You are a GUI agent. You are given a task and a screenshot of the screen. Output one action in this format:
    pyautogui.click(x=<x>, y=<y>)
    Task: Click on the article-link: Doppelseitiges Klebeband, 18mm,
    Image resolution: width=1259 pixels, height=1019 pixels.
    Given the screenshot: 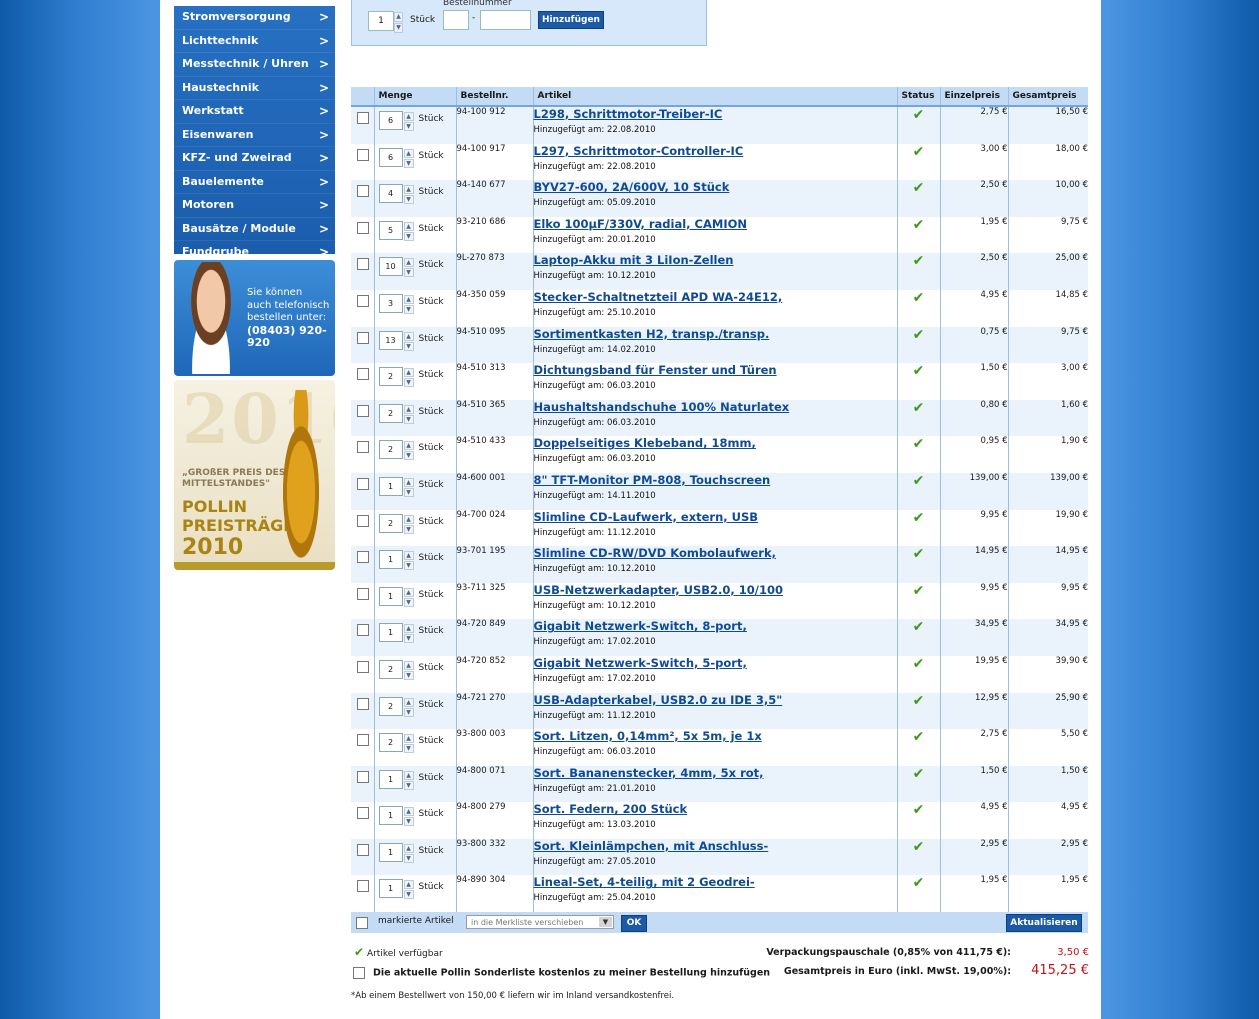 What is the action you would take?
    pyautogui.click(x=645, y=443)
    